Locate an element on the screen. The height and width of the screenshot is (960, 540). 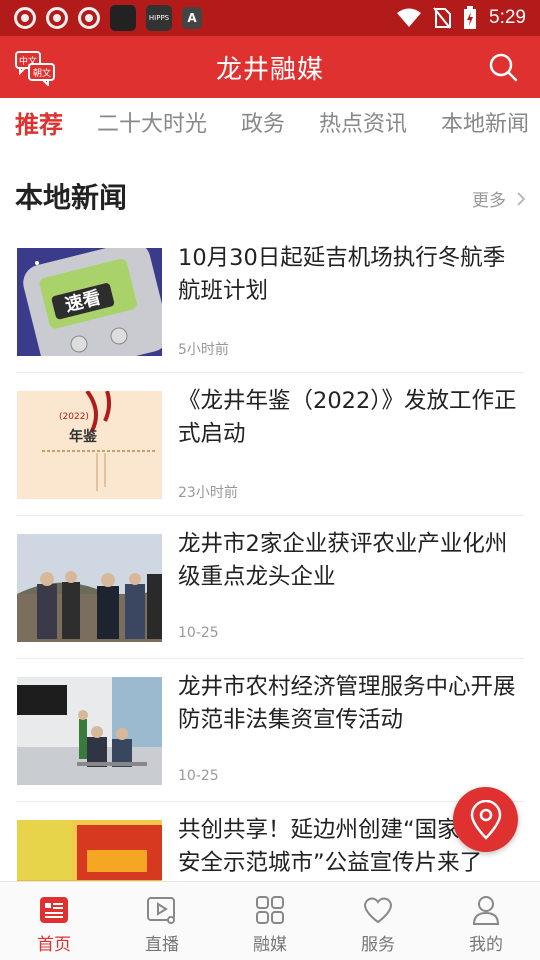
channel-tabs: 推荐 二十大时光 政务 热点资讯 本地新闻 is located at coordinates (270, 122).